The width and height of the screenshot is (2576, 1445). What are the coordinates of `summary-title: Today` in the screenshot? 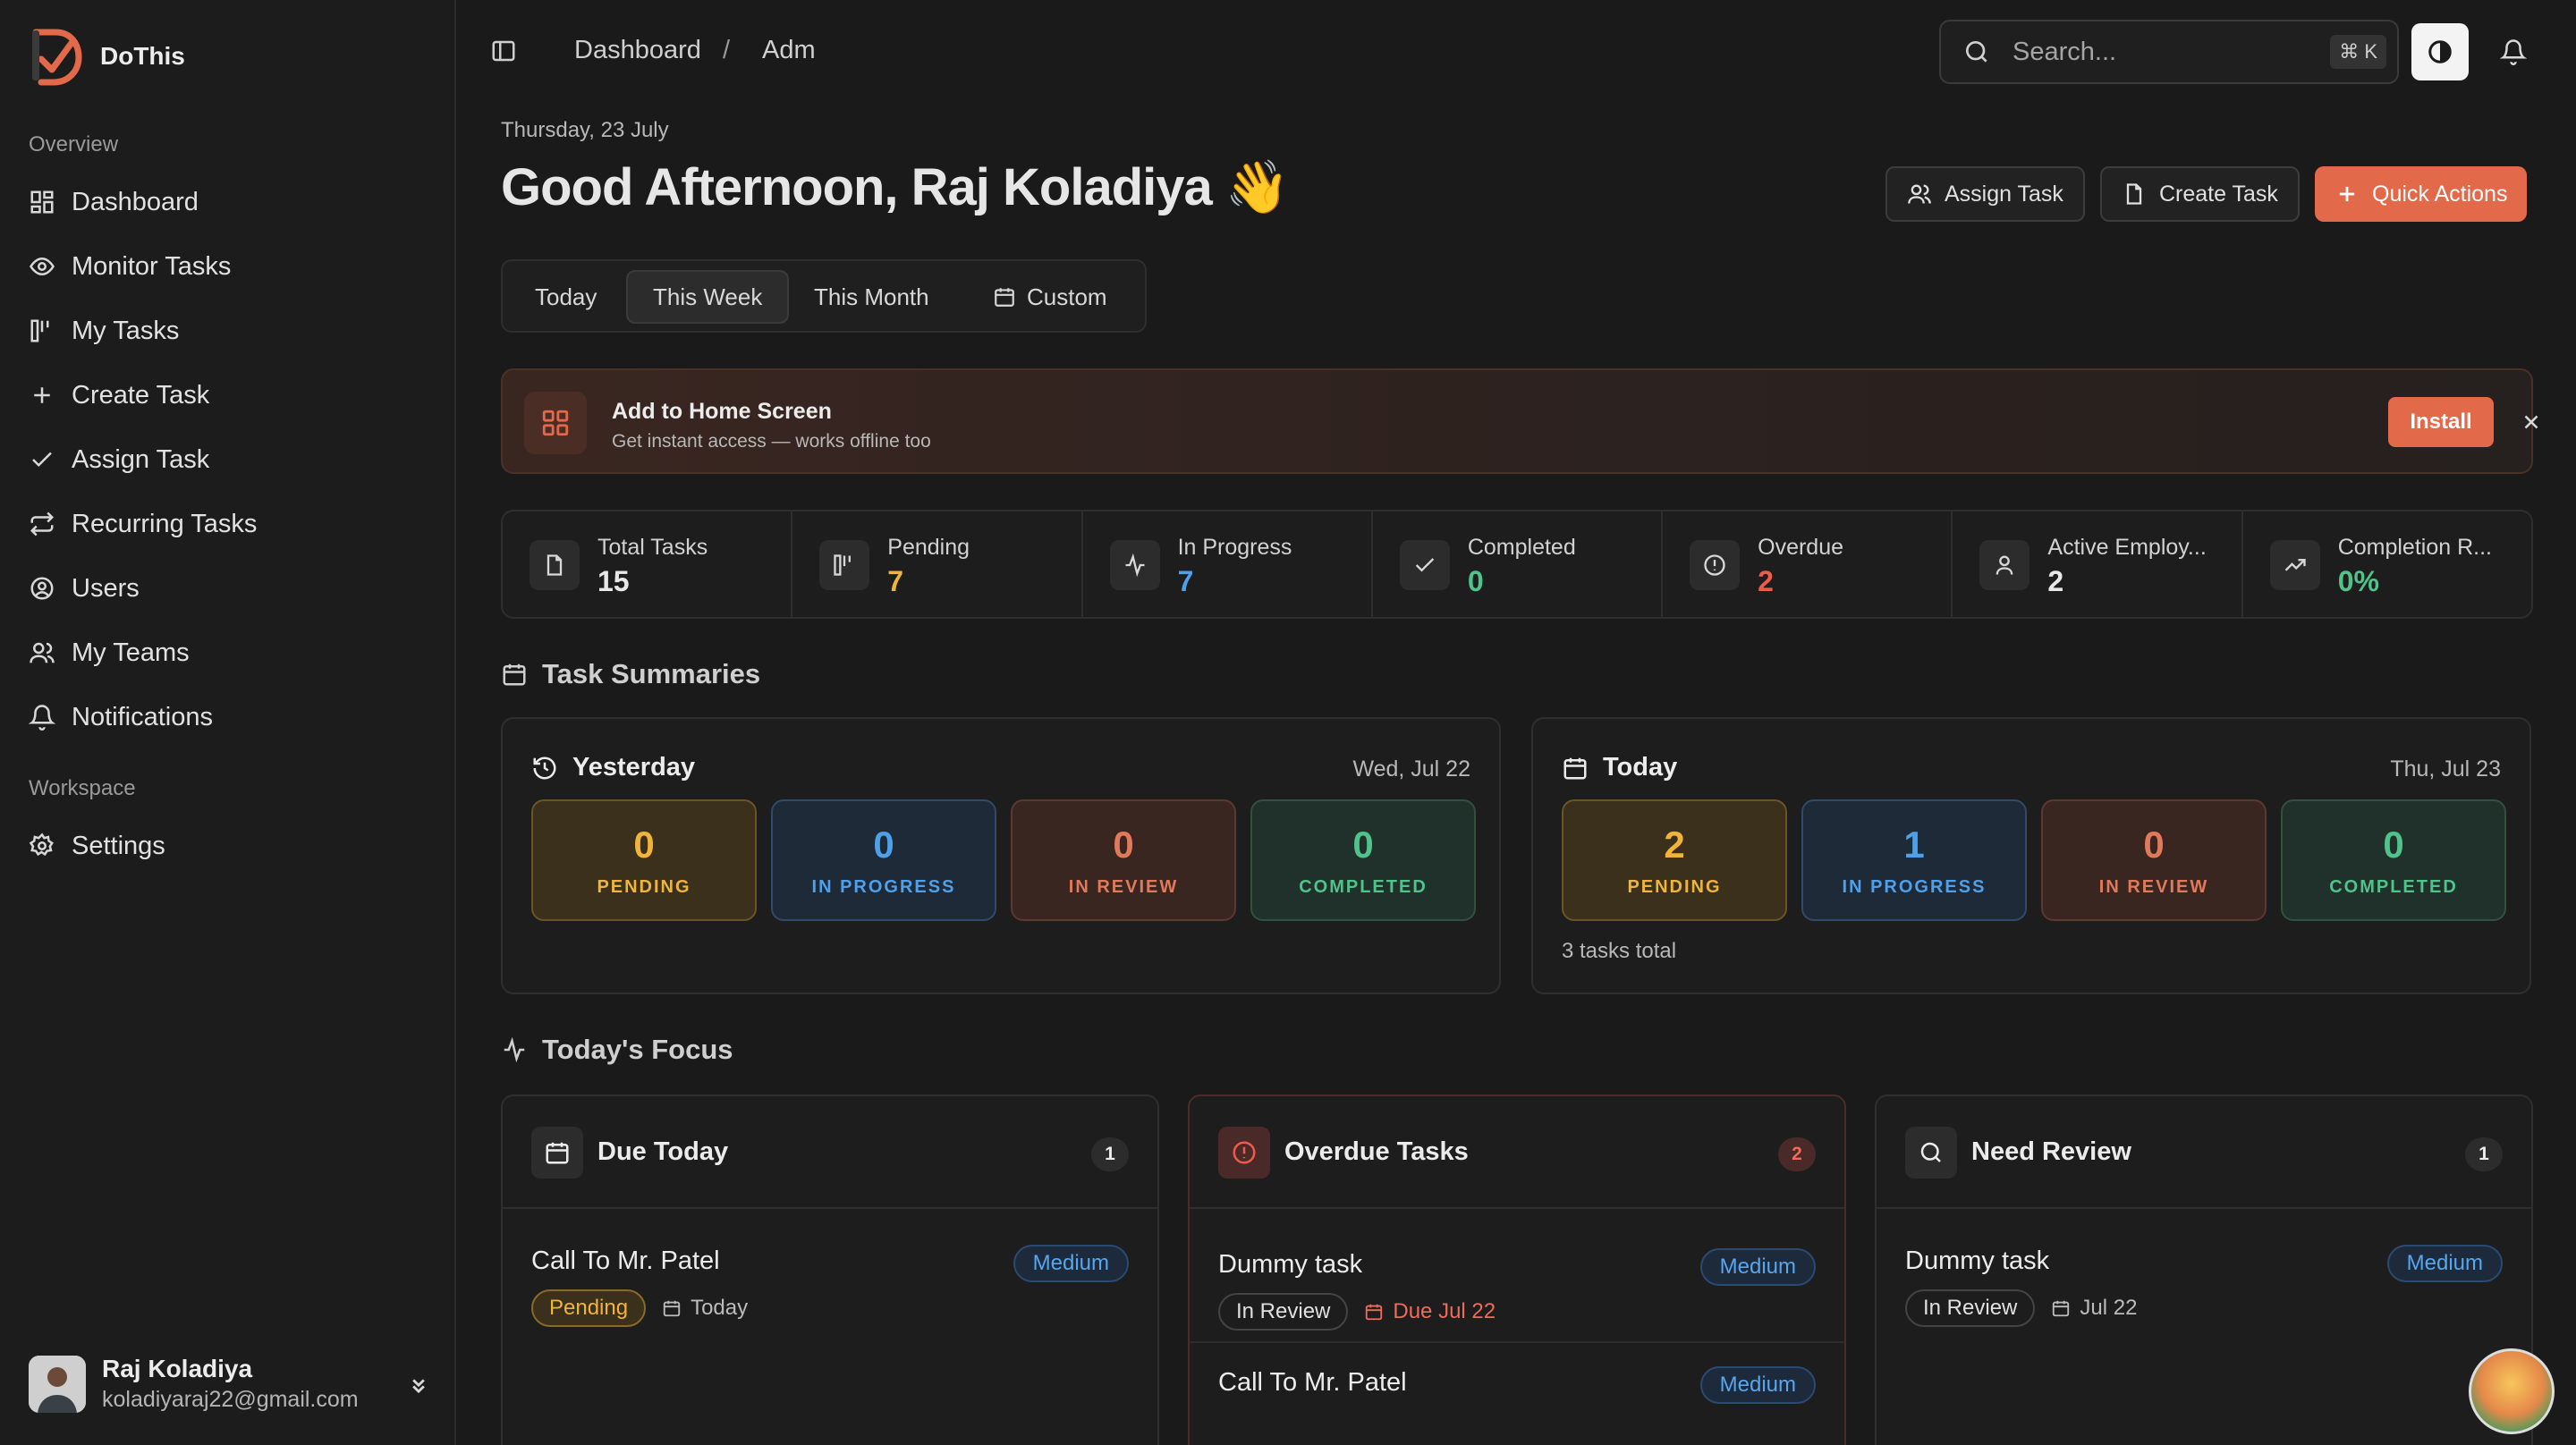 It's located at (1640, 767).